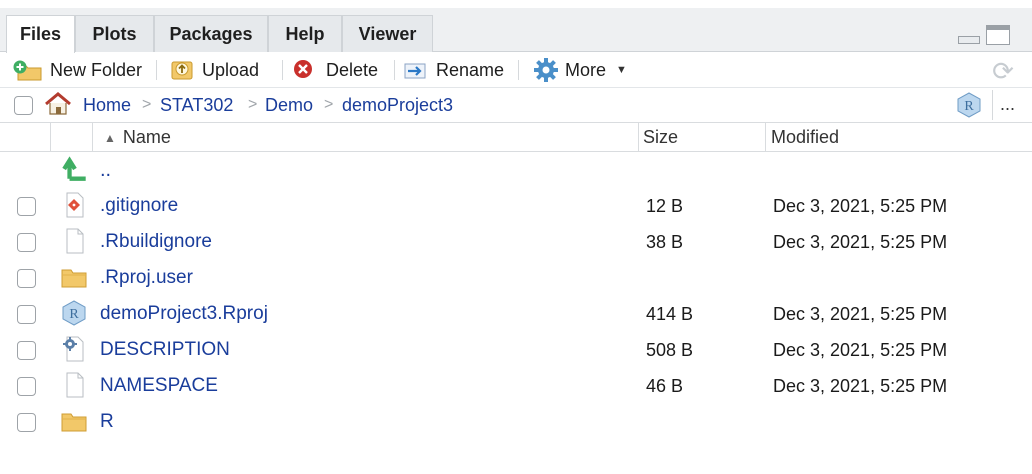 The height and width of the screenshot is (474, 1032). I want to click on maximize-pane-icon, so click(998, 35).